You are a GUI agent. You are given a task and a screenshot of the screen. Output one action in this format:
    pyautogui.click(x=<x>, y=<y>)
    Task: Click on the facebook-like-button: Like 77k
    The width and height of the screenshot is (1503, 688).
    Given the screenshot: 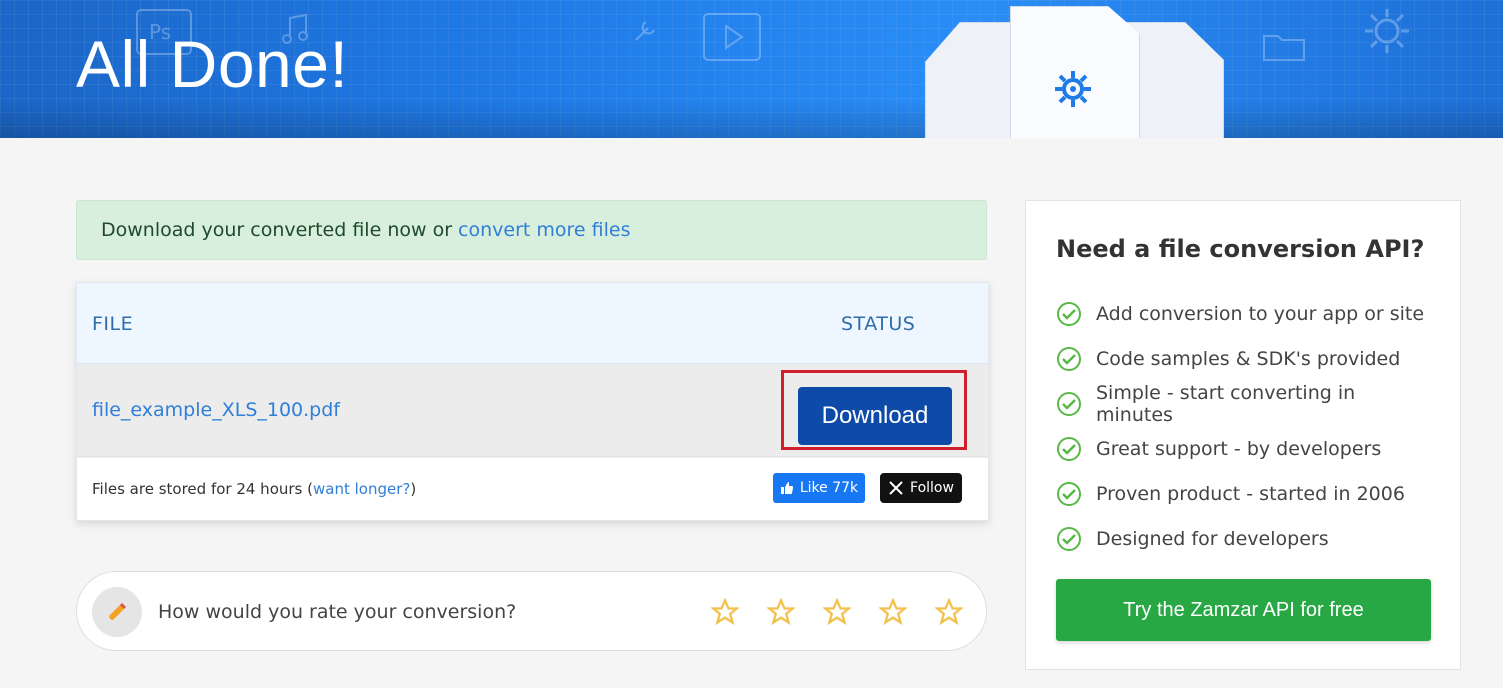 What is the action you would take?
    pyautogui.click(x=819, y=488)
    